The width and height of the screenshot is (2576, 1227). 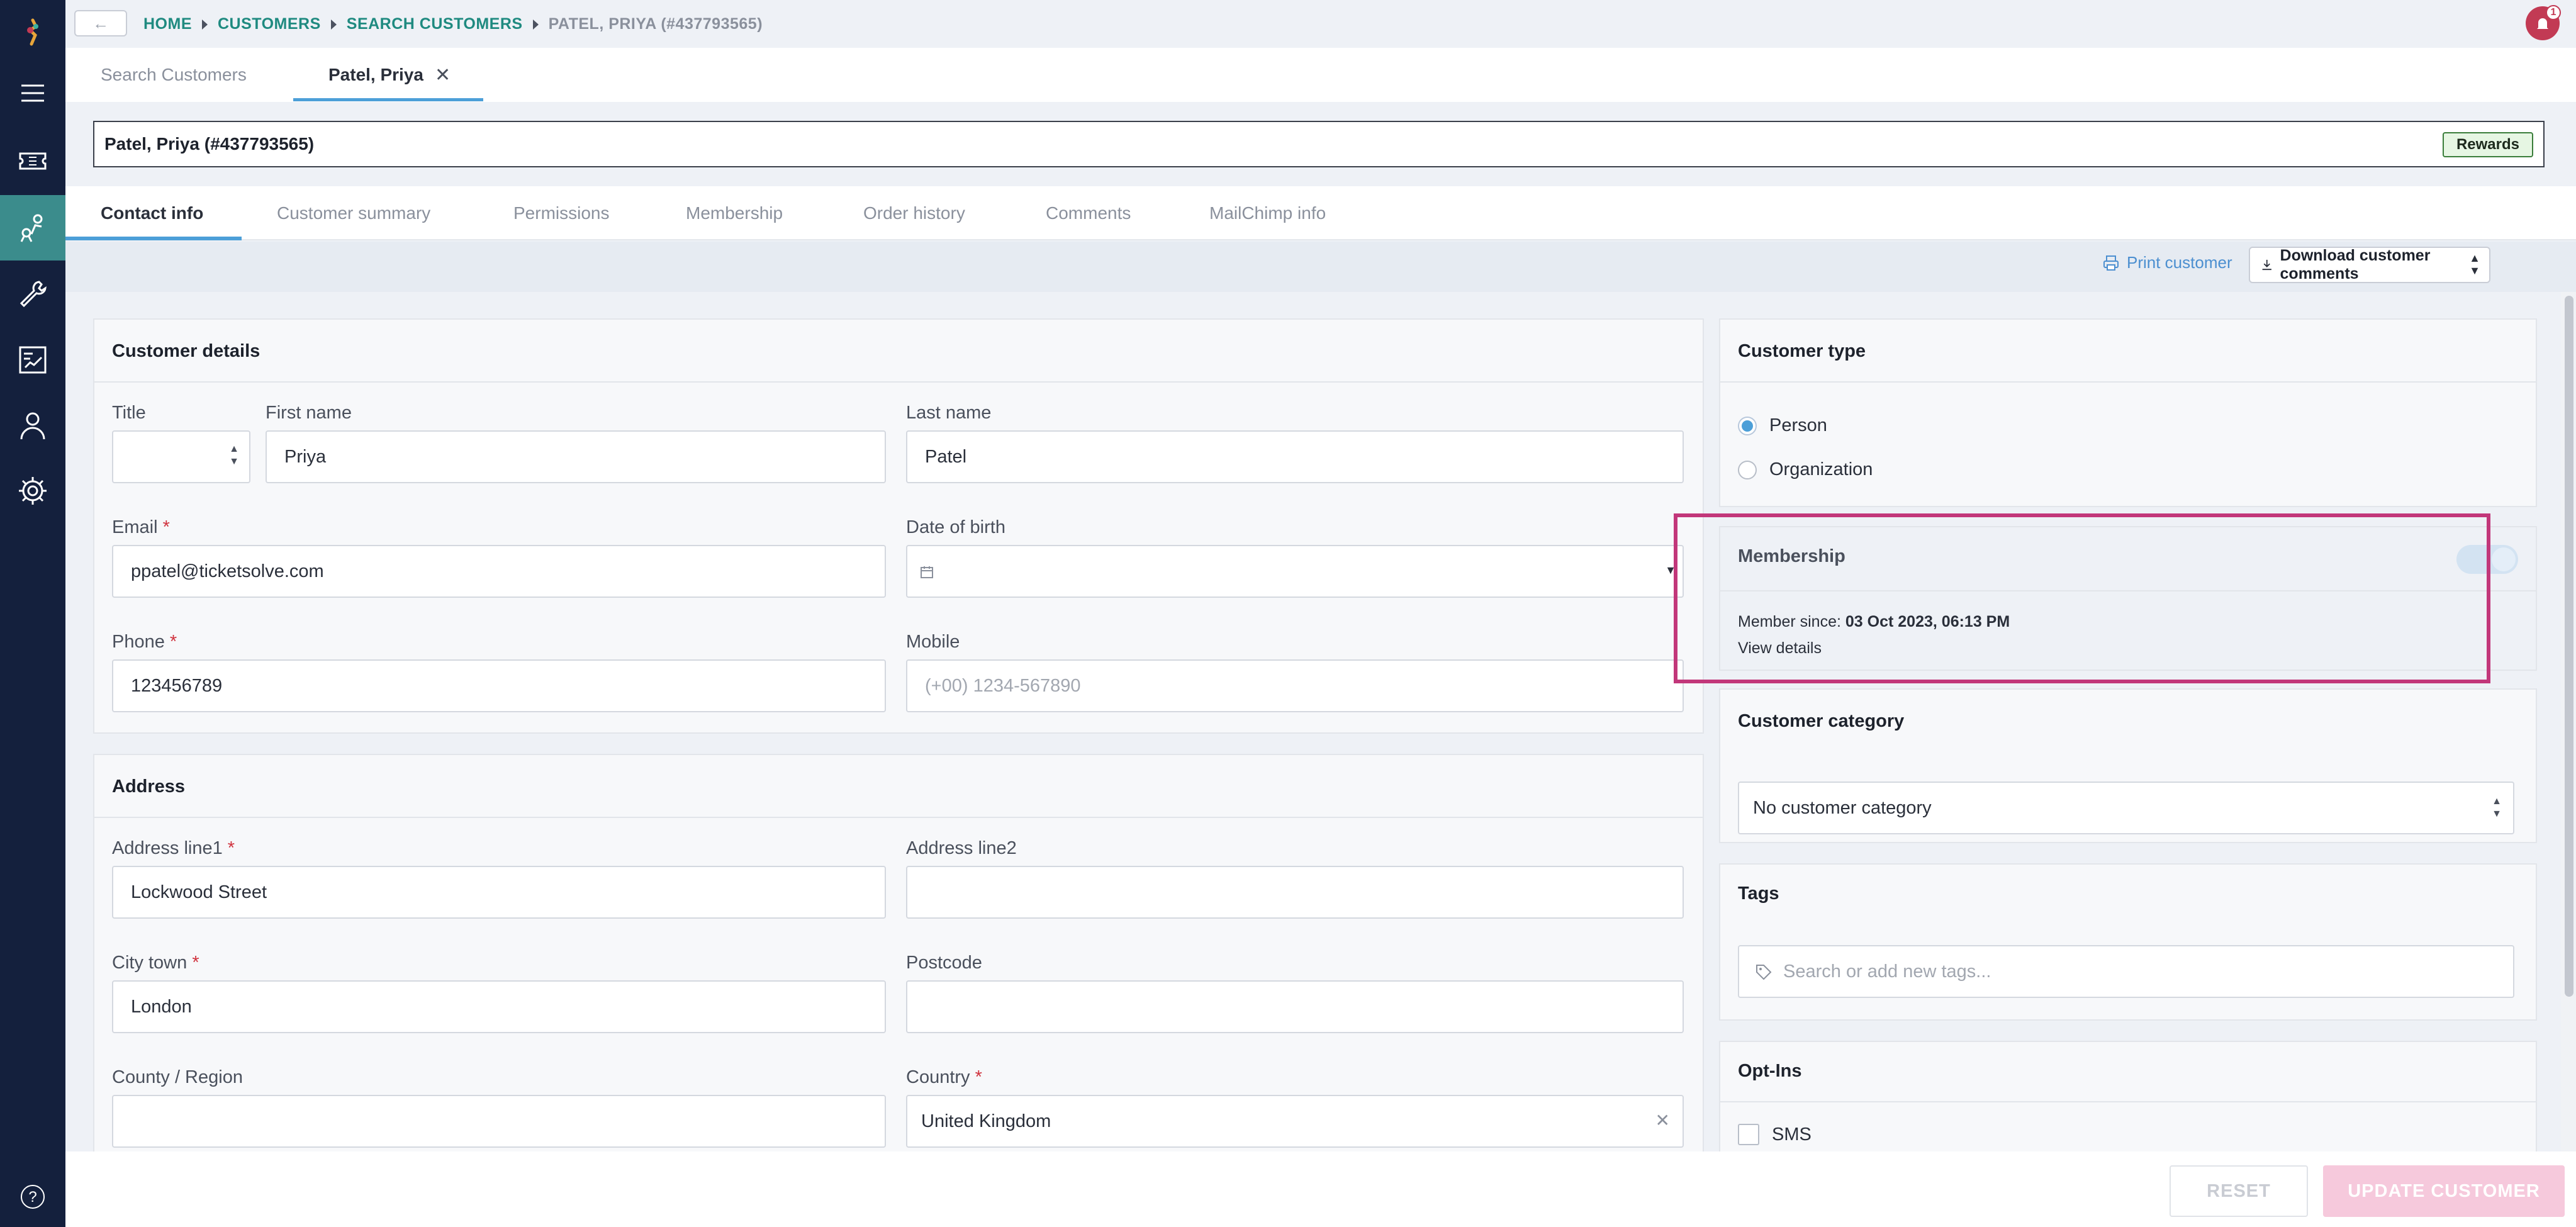 What do you see at coordinates (186, 351) in the screenshot?
I see `panel-title: Customer details` at bounding box center [186, 351].